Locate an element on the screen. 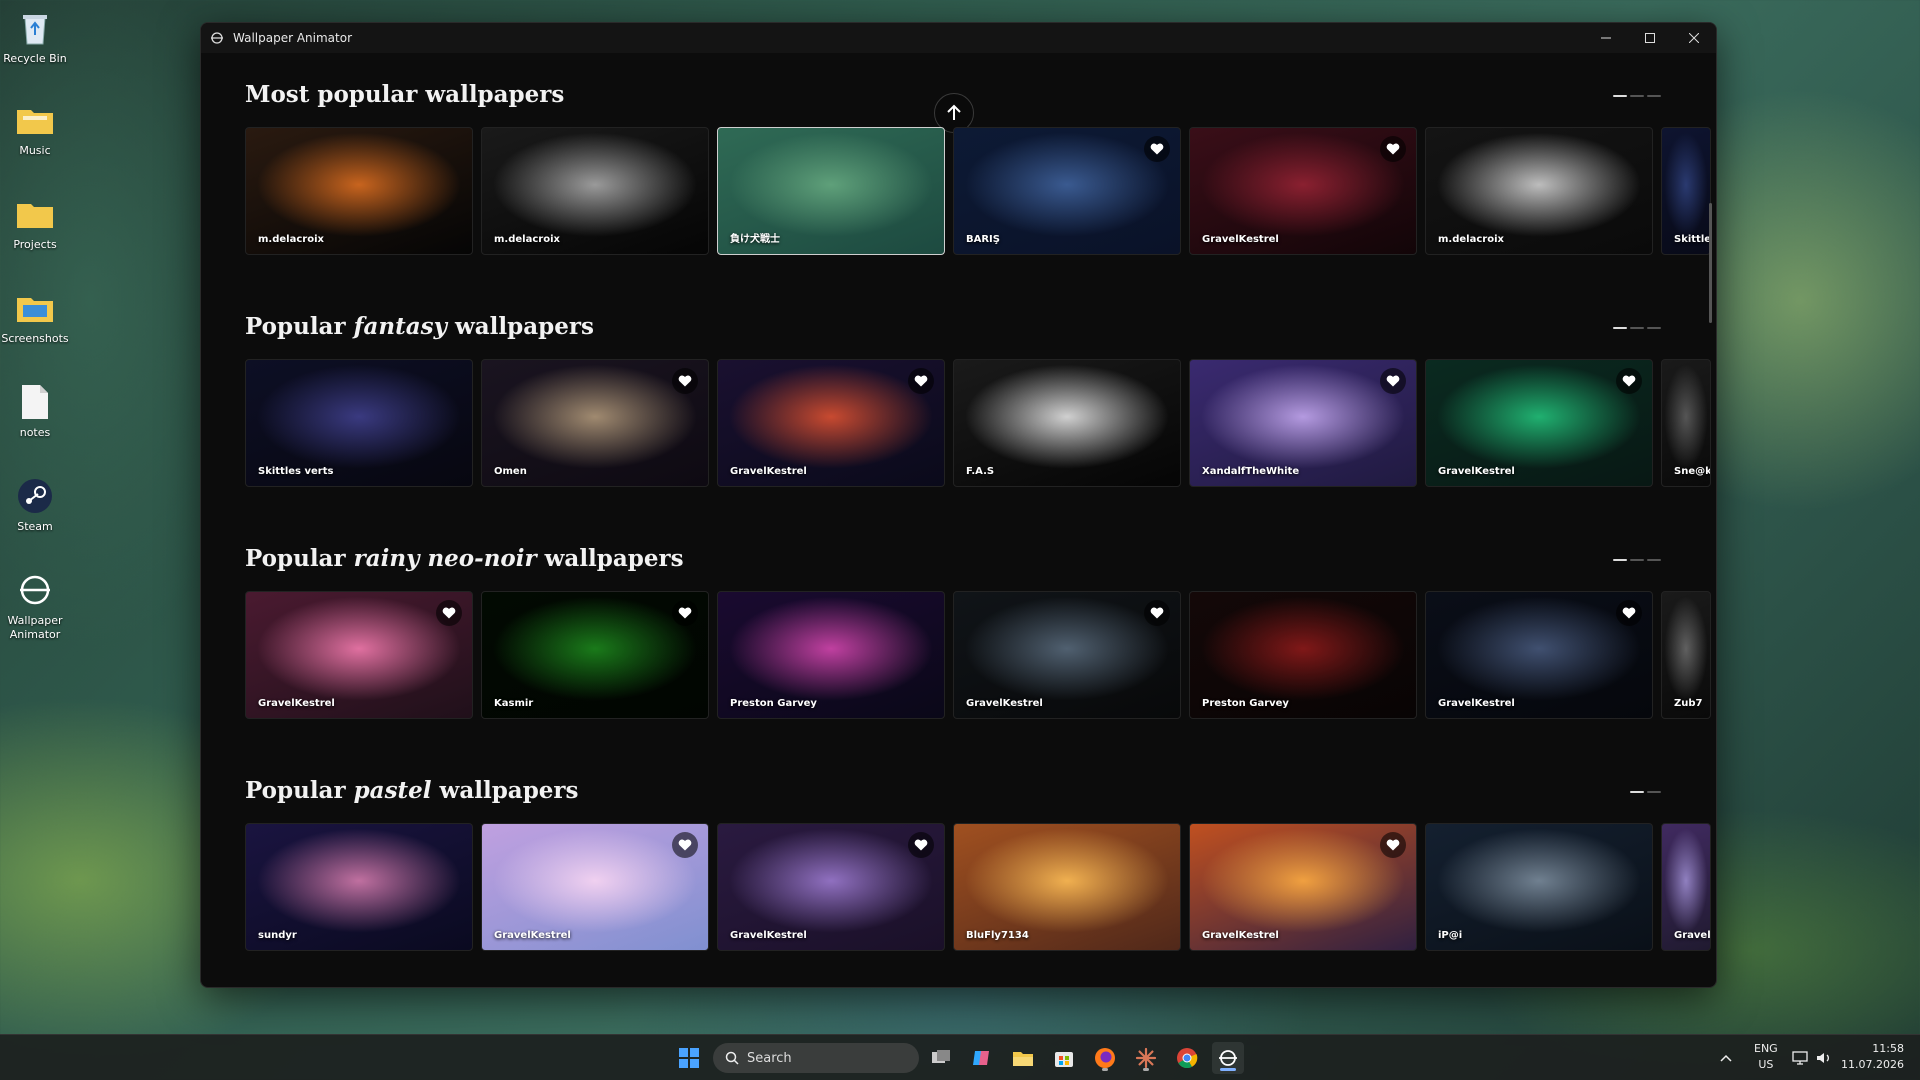 The width and height of the screenshot is (1920, 1080). chrome-button is located at coordinates (1187, 1058).